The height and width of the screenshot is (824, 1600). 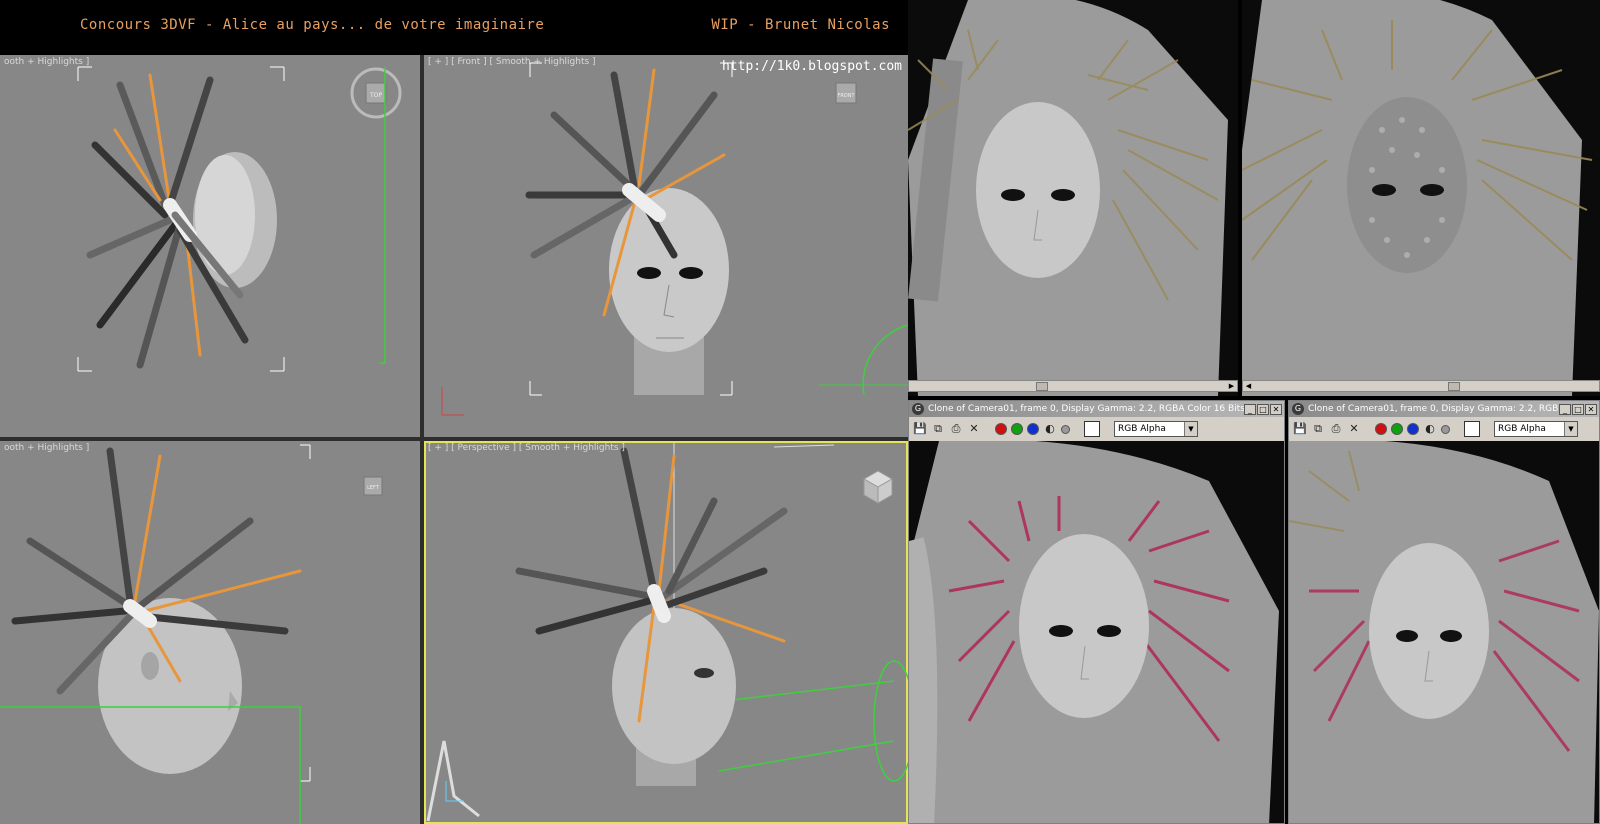 I want to click on left-cube-label: LEFT, so click(x=373, y=488).